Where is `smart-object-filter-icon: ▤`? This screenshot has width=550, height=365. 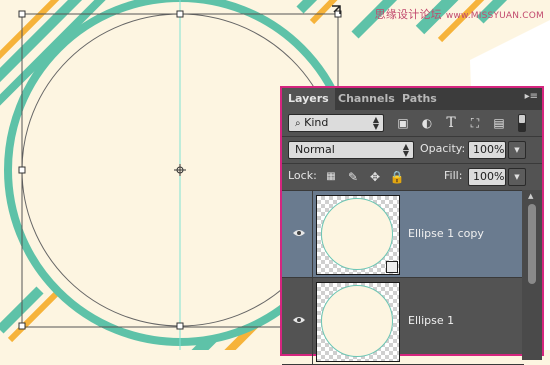 smart-object-filter-icon: ▤ is located at coordinates (499, 123).